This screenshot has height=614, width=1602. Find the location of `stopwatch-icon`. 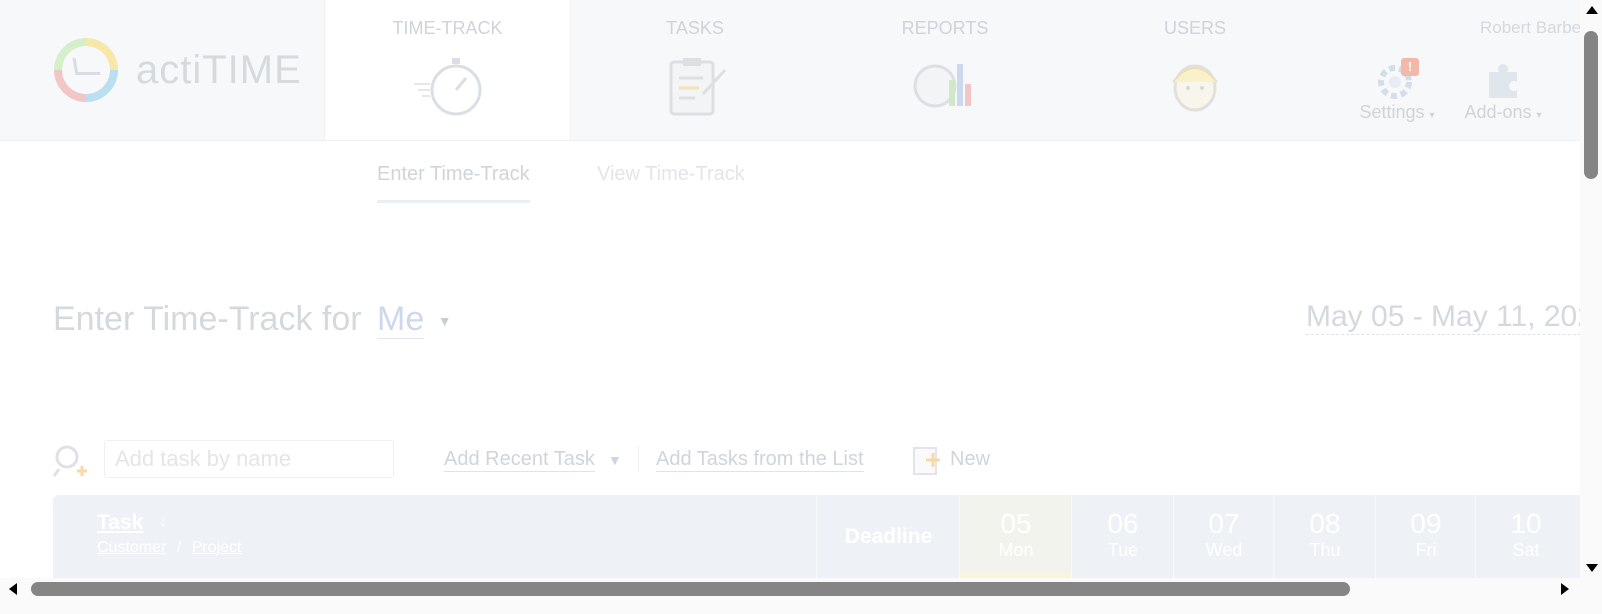

stopwatch-icon is located at coordinates (447, 87).